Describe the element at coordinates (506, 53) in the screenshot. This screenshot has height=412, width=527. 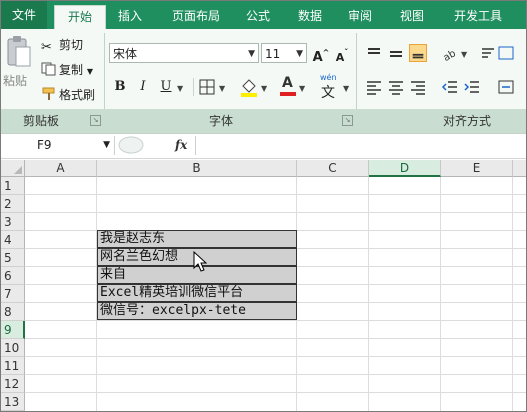
I see `wrap-text-more-icon` at that location.